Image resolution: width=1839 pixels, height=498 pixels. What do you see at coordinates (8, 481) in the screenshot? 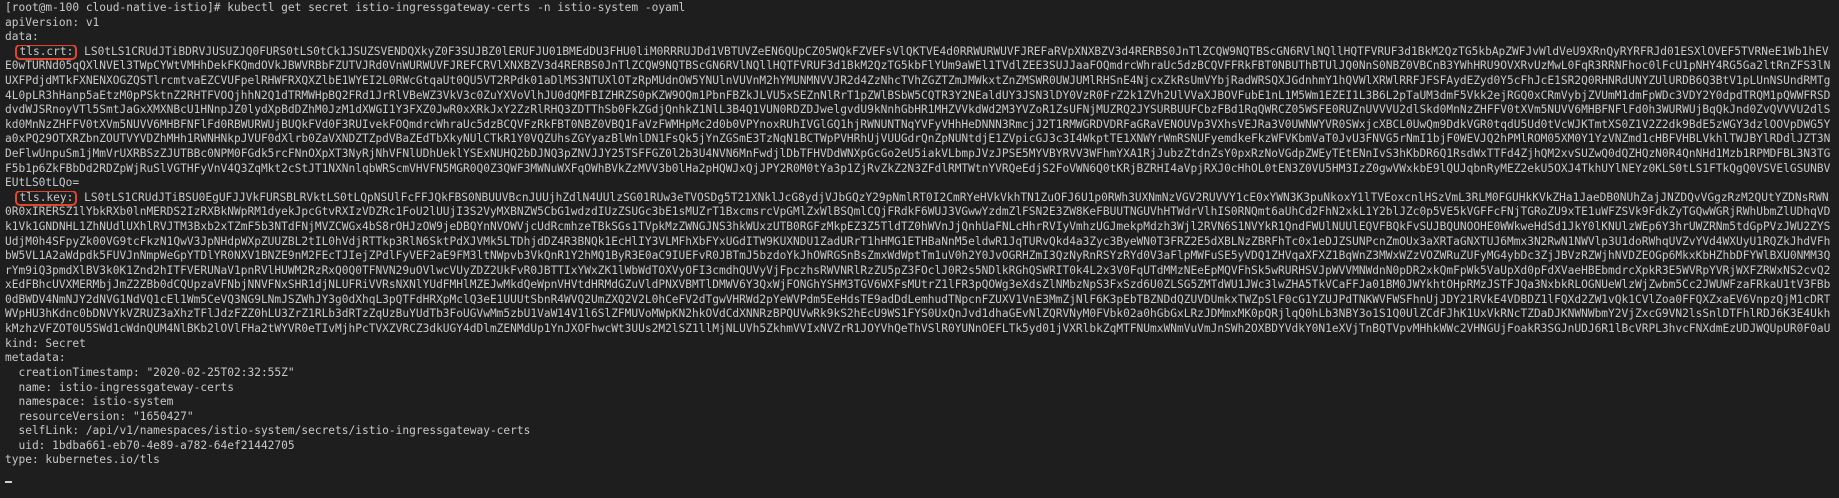
I see `text-cursor` at bounding box center [8, 481].